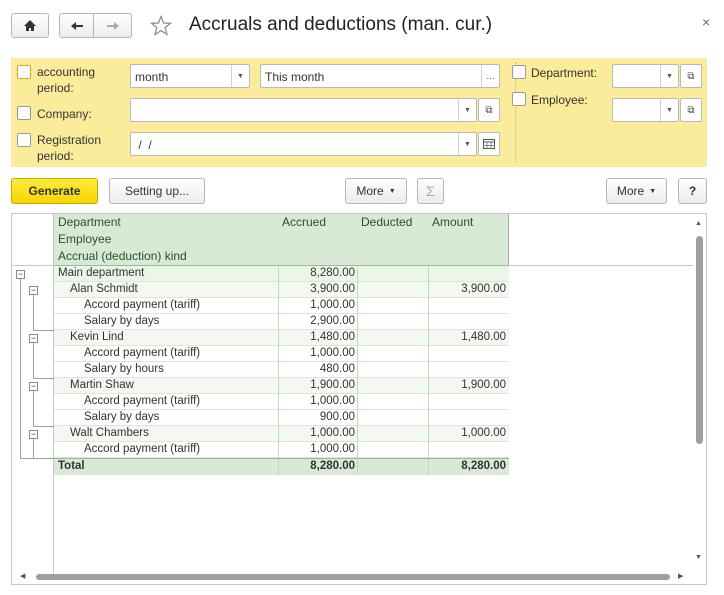  I want to click on header-amount: Amount, so click(468, 240).